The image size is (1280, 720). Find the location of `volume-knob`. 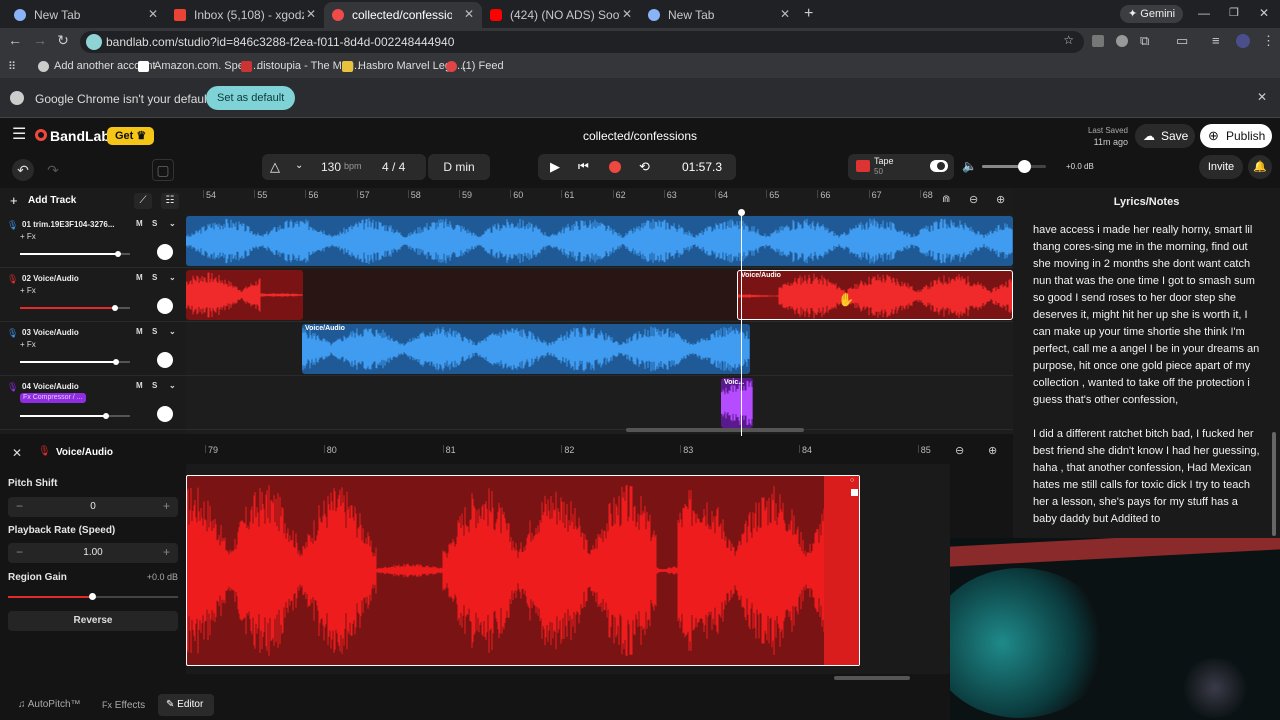

volume-knob is located at coordinates (1024, 166).